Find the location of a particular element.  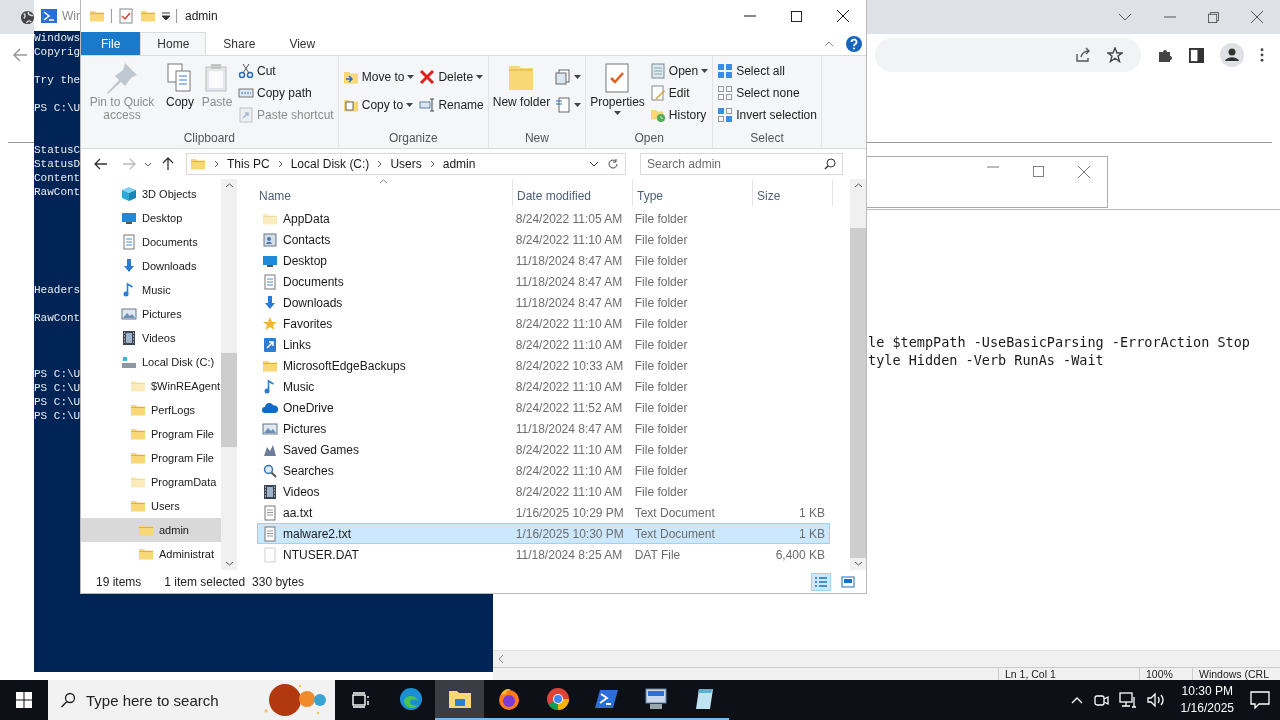

clock-time: 10:30 PM is located at coordinates (1207, 691).